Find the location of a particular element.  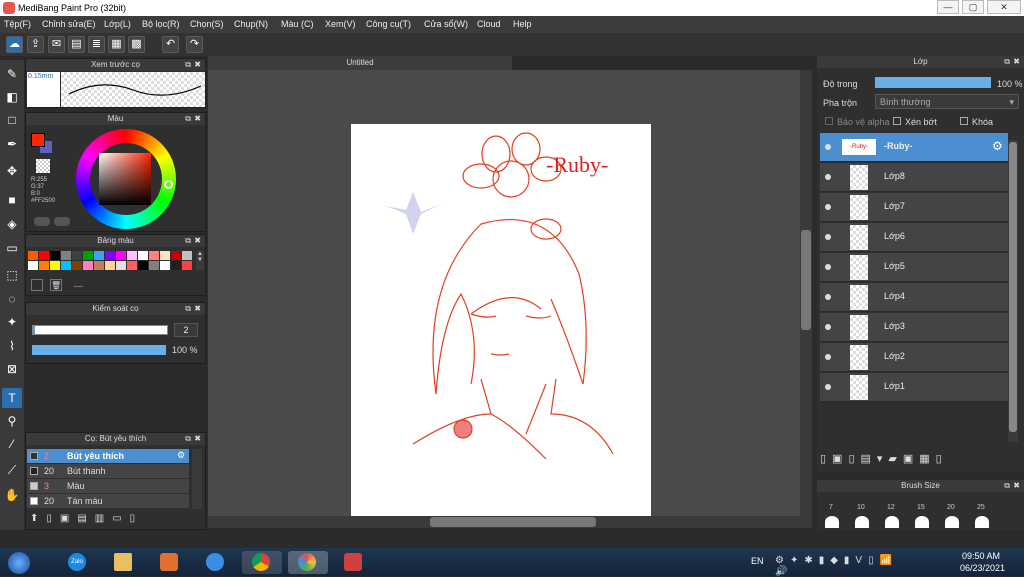

layer-row: Lớp3 is located at coordinates (914, 327).